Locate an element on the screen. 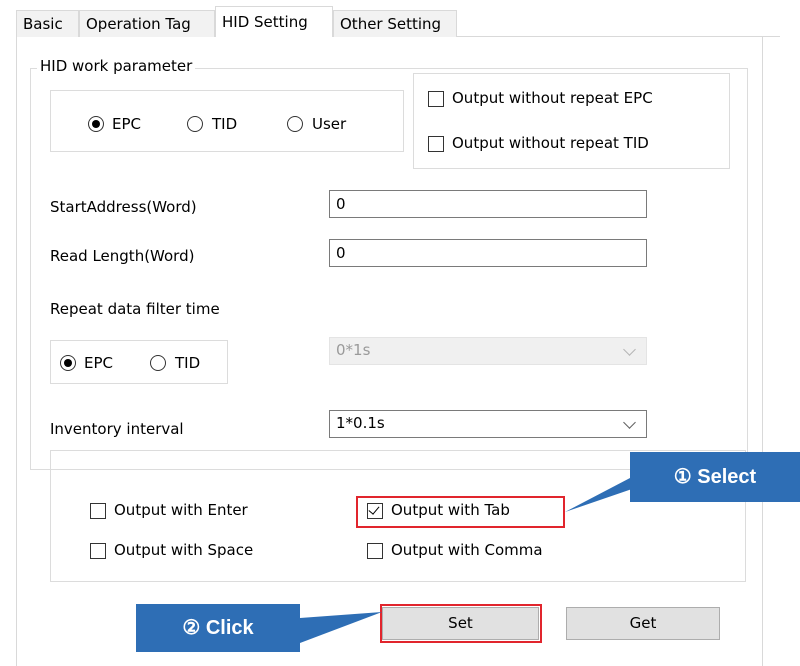  callout-pointers is located at coordinates (482, 560).